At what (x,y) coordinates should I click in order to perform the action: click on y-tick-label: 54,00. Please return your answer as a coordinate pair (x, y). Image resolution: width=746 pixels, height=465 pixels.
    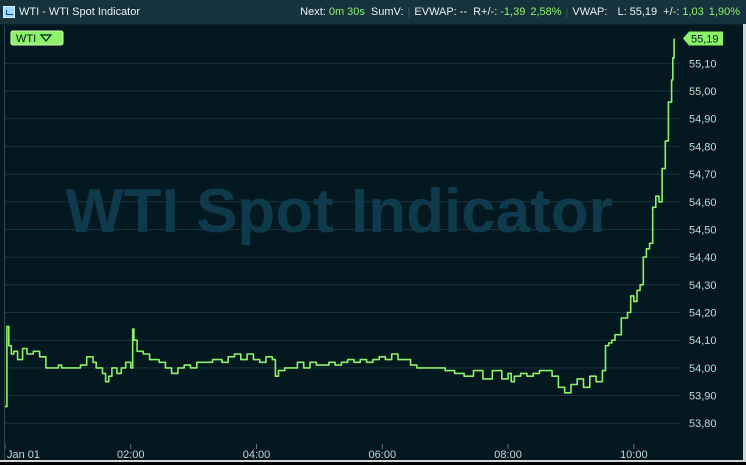
    Looking at the image, I should click on (703, 369).